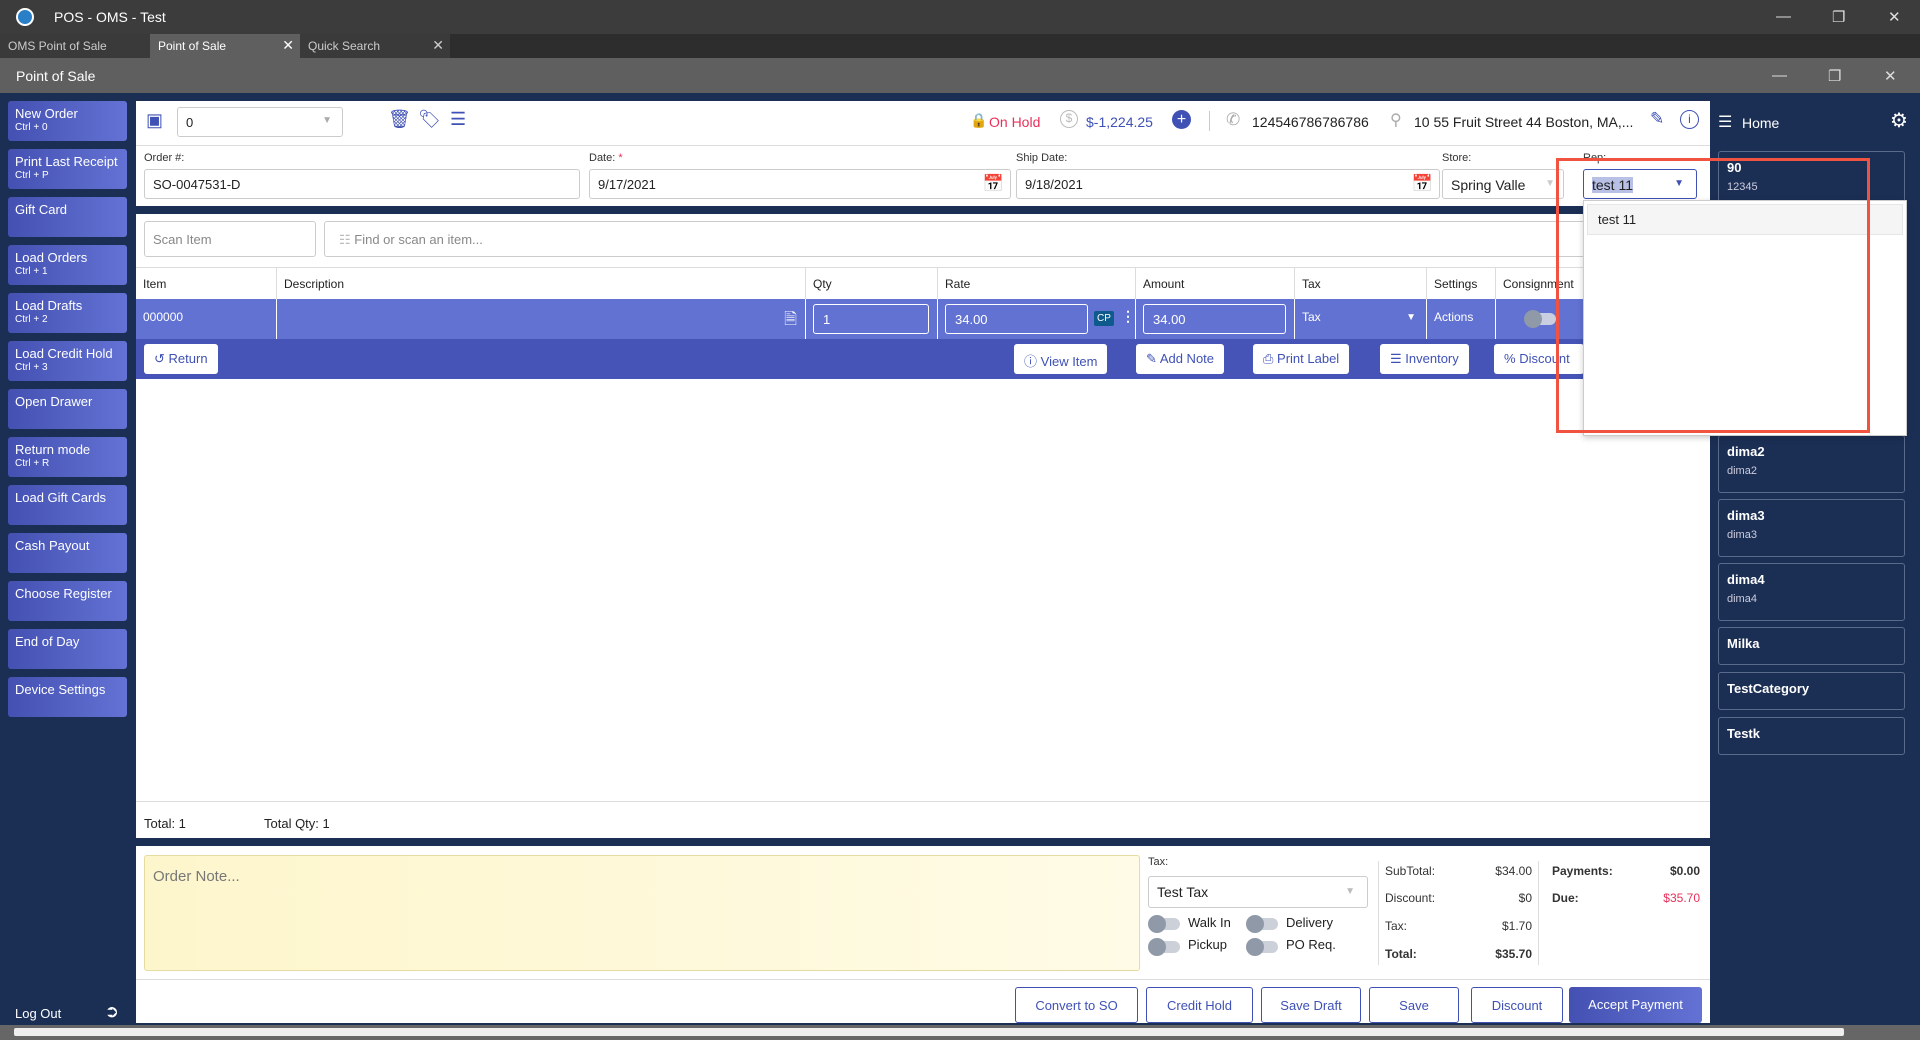  Describe the element at coordinates (1036, 283) in the screenshot. I see `column-header: Rate` at that location.